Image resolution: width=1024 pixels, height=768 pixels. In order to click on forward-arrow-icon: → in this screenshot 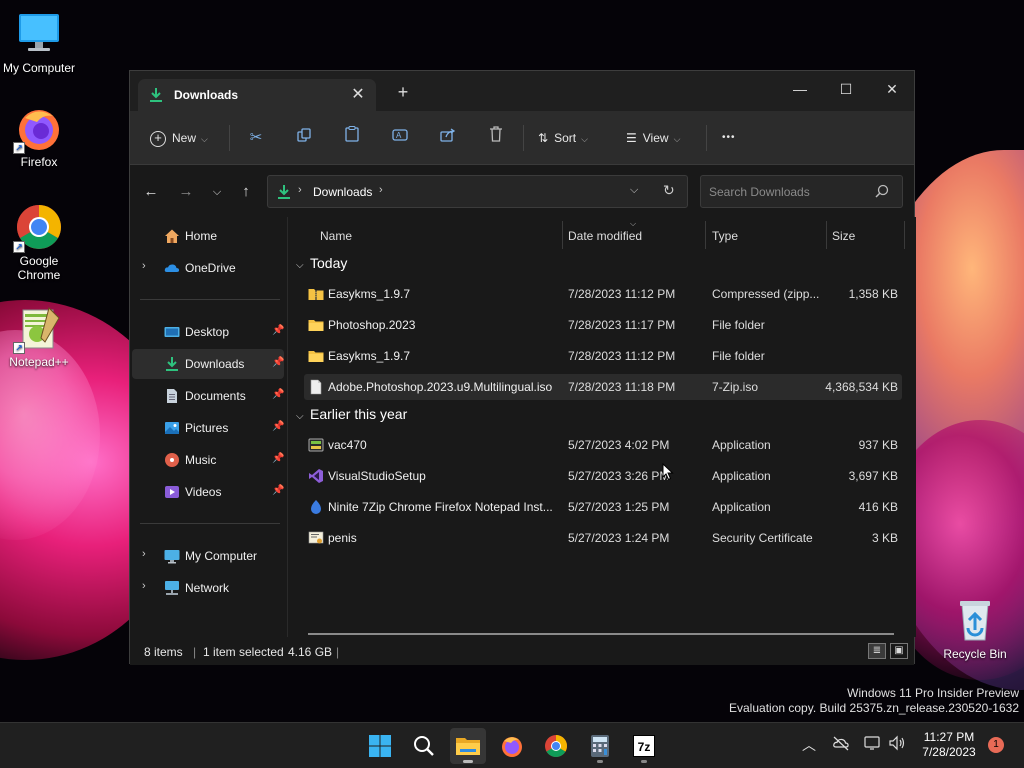, I will do `click(186, 192)`.